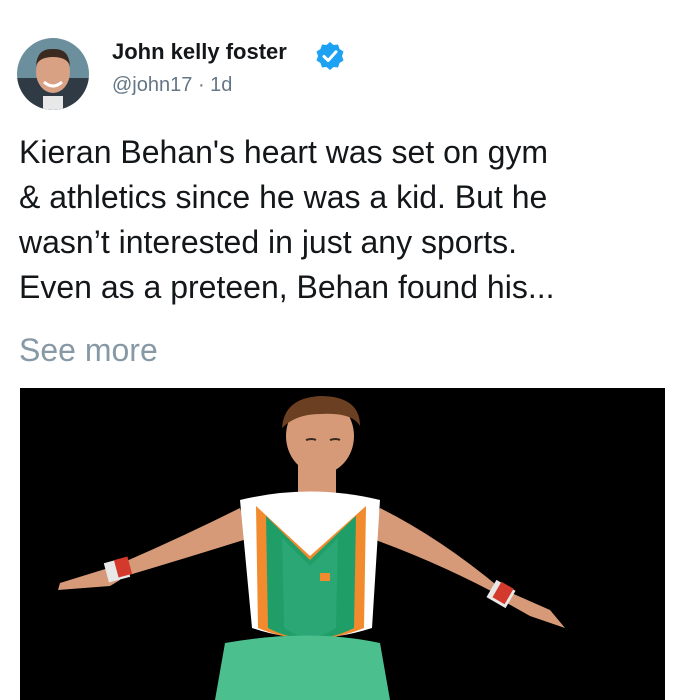  What do you see at coordinates (199, 52) in the screenshot?
I see `author-display-name: John kelly foster` at bounding box center [199, 52].